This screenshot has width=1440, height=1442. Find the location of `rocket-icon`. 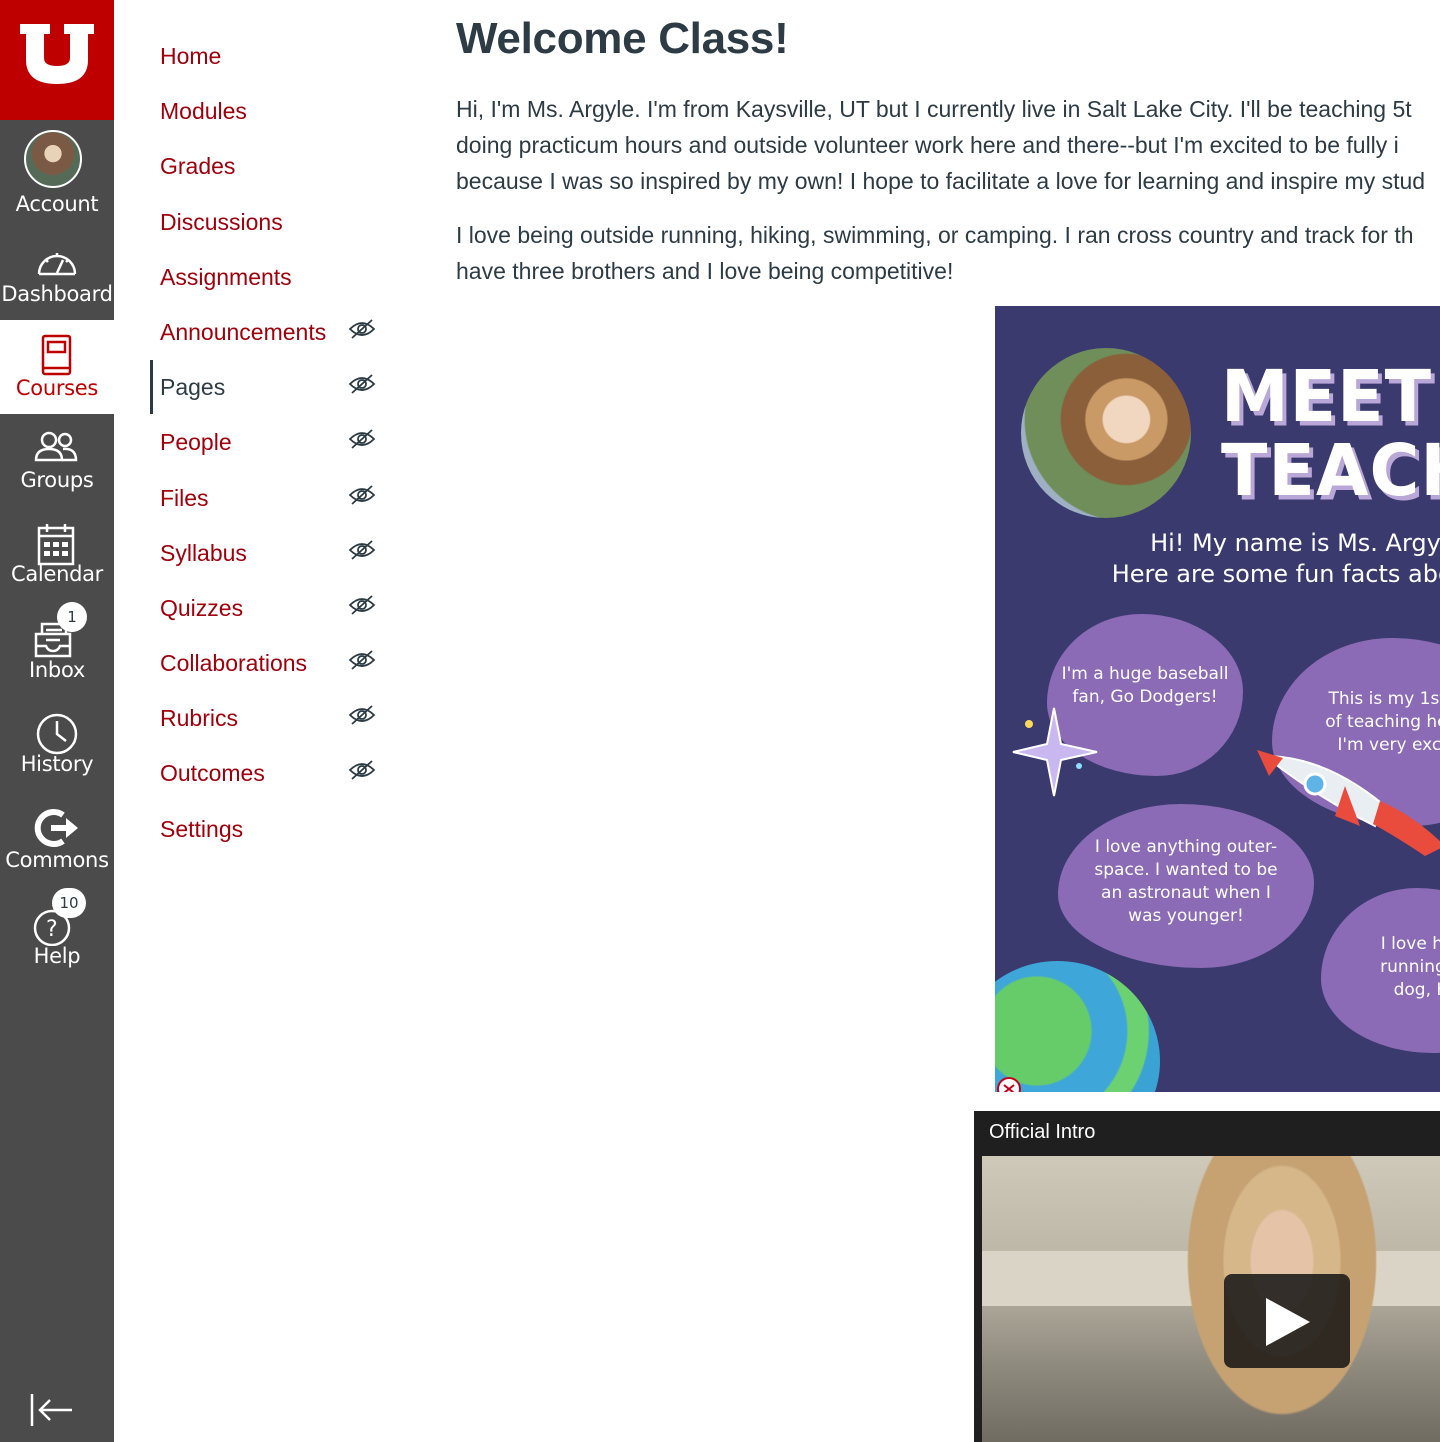

rocket-icon is located at coordinates (1348, 803).